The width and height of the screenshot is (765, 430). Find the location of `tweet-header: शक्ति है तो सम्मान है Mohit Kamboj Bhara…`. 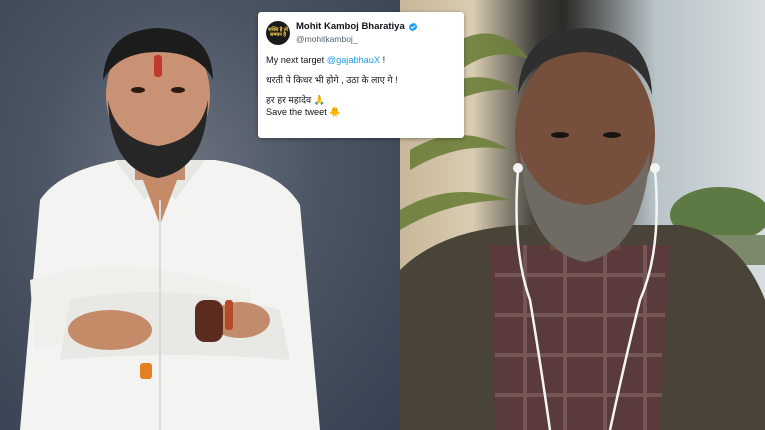

tweet-header: शक्ति है तो सम्मान है Mohit Kamboj Bhara… is located at coordinates (361, 33).